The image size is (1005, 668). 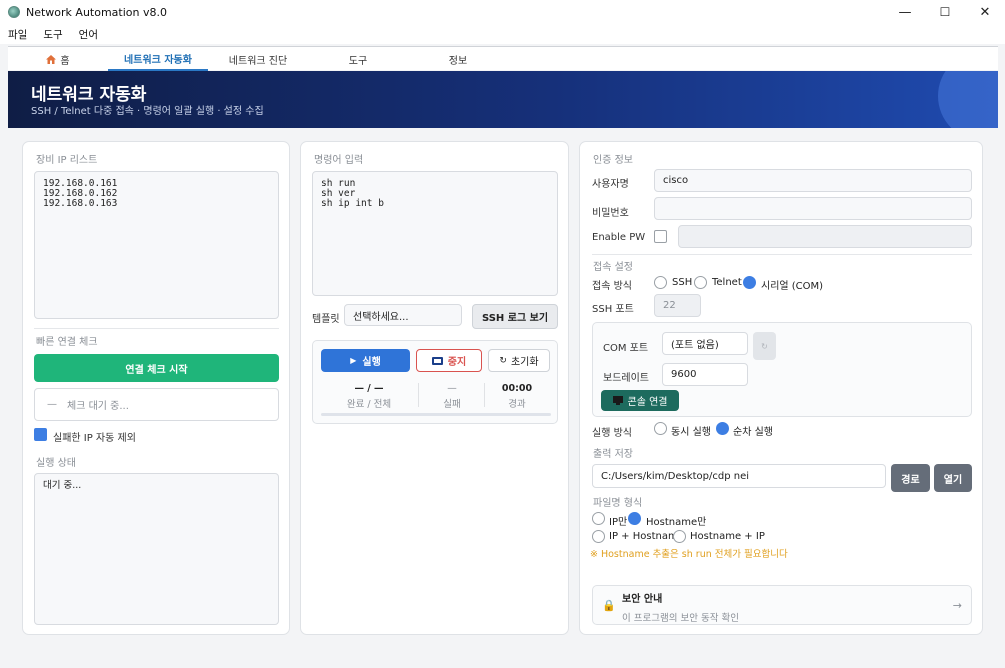 What do you see at coordinates (679, 536) in the screenshot?
I see `filename-hostname-ip-radio` at bounding box center [679, 536].